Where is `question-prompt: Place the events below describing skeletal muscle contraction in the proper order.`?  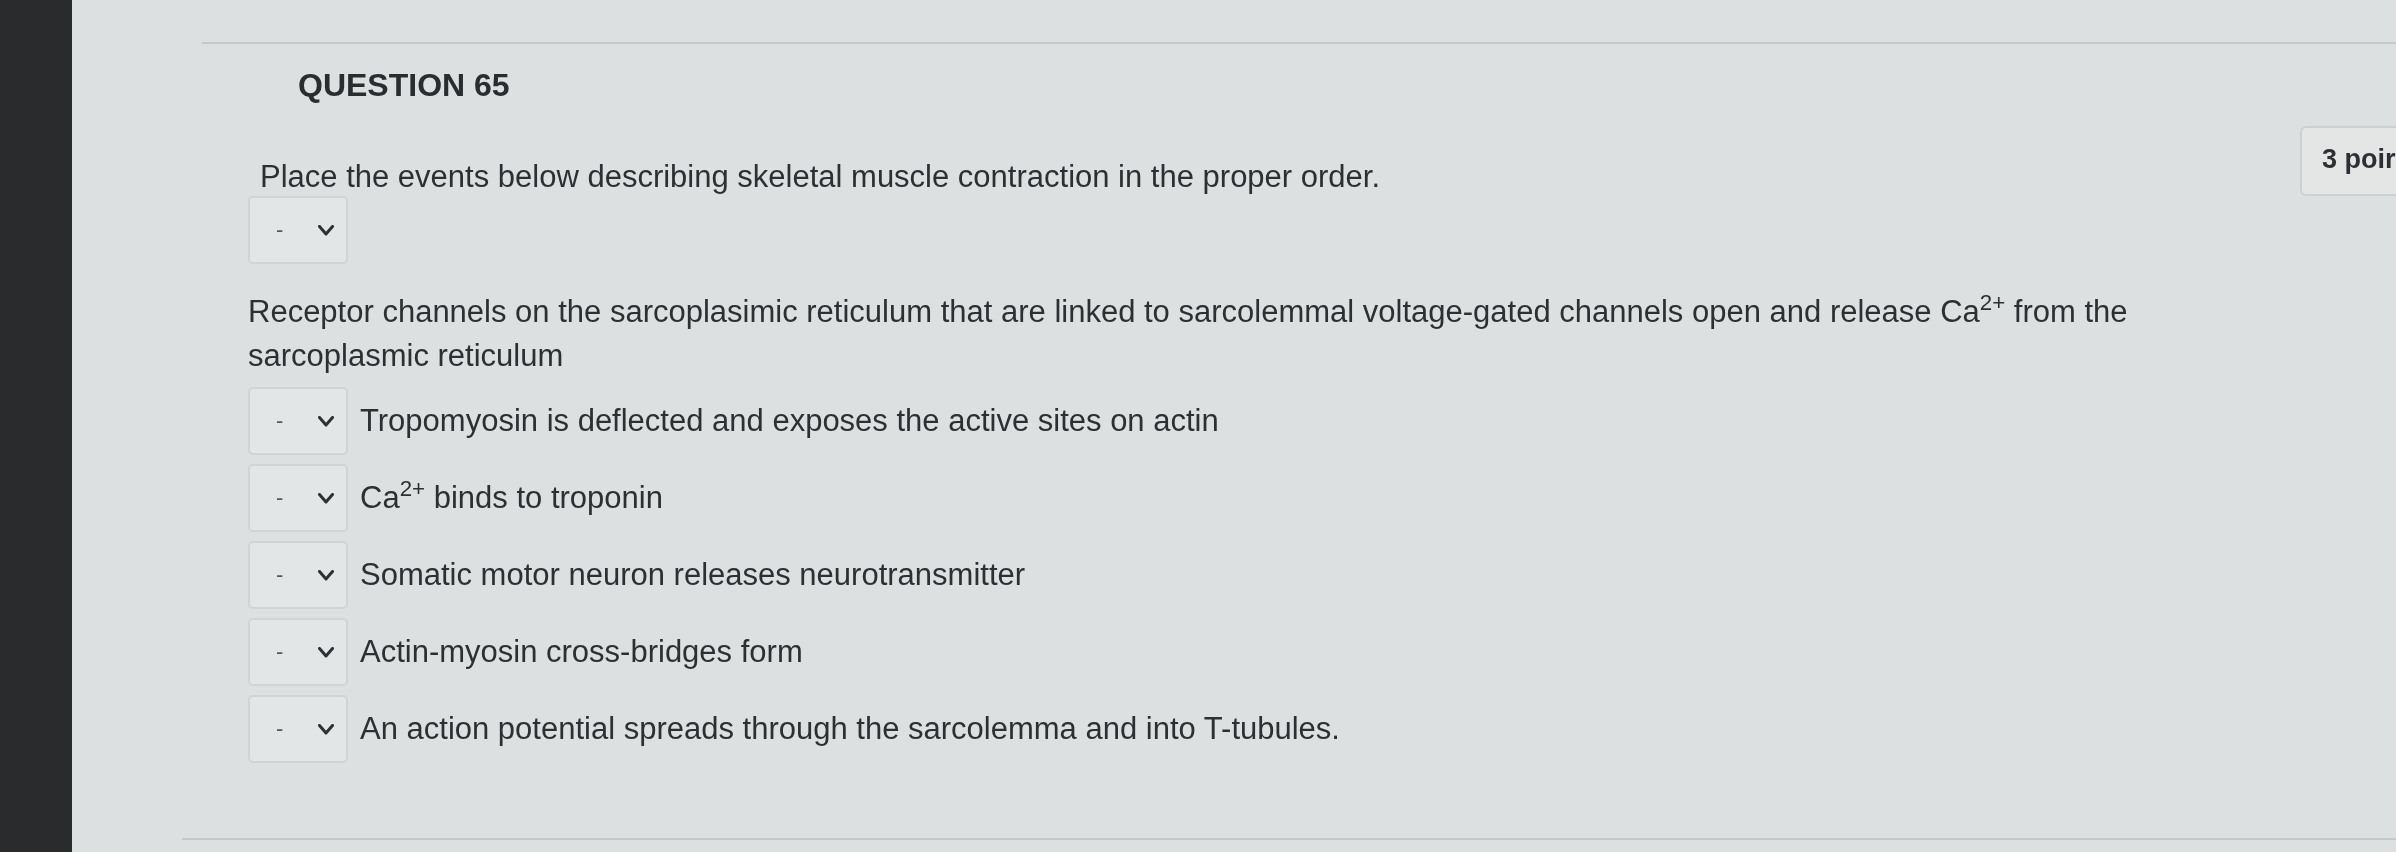 question-prompt: Place the events below describing skeletal muscle contraction in the proper order. is located at coordinates (820, 177).